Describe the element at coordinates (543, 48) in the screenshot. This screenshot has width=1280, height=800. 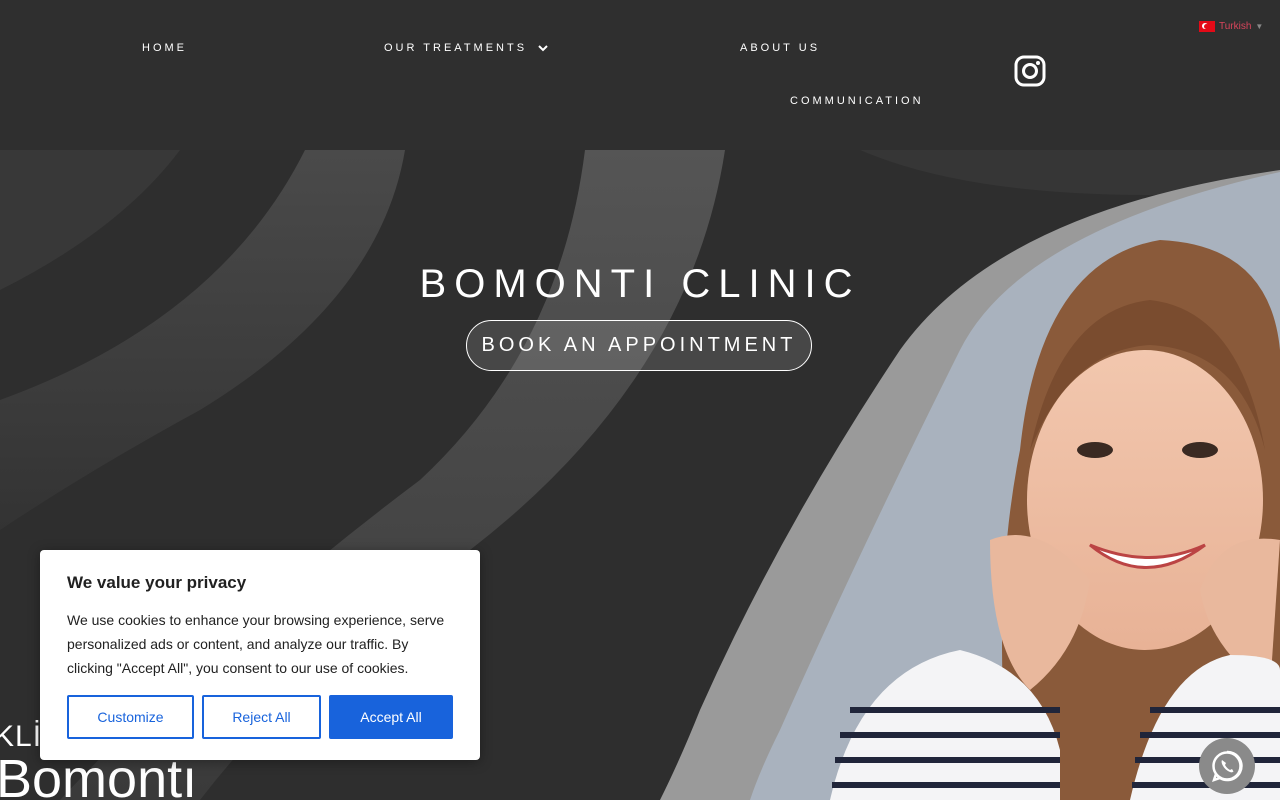
I see `chevron-down-icon` at that location.